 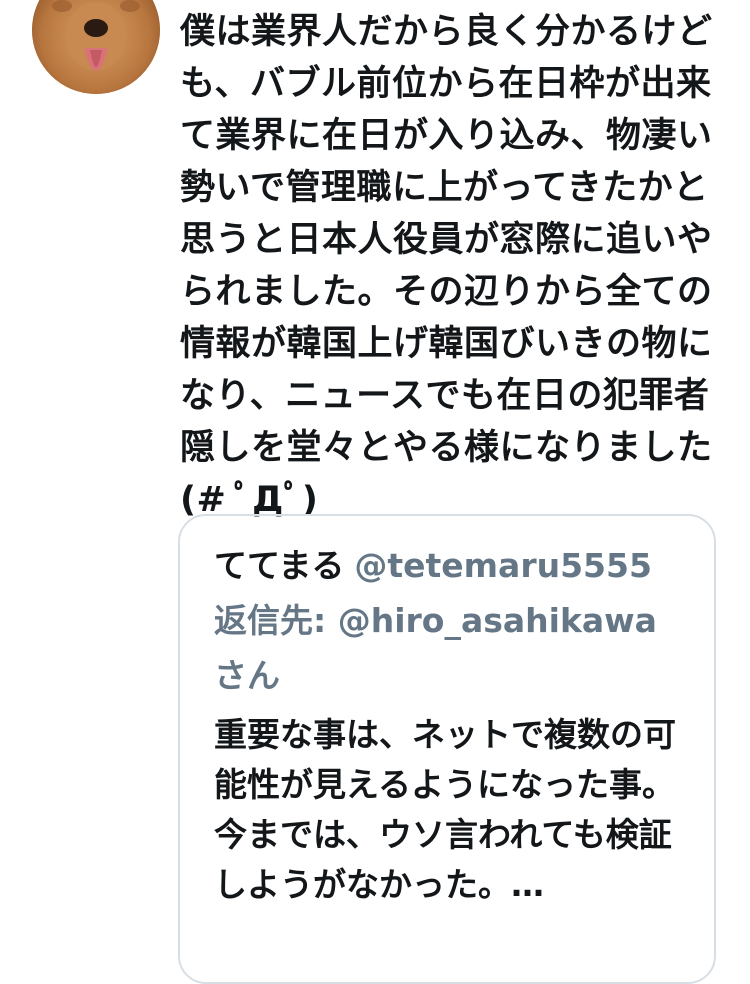 I want to click on avatar, so click(x=96, y=47).